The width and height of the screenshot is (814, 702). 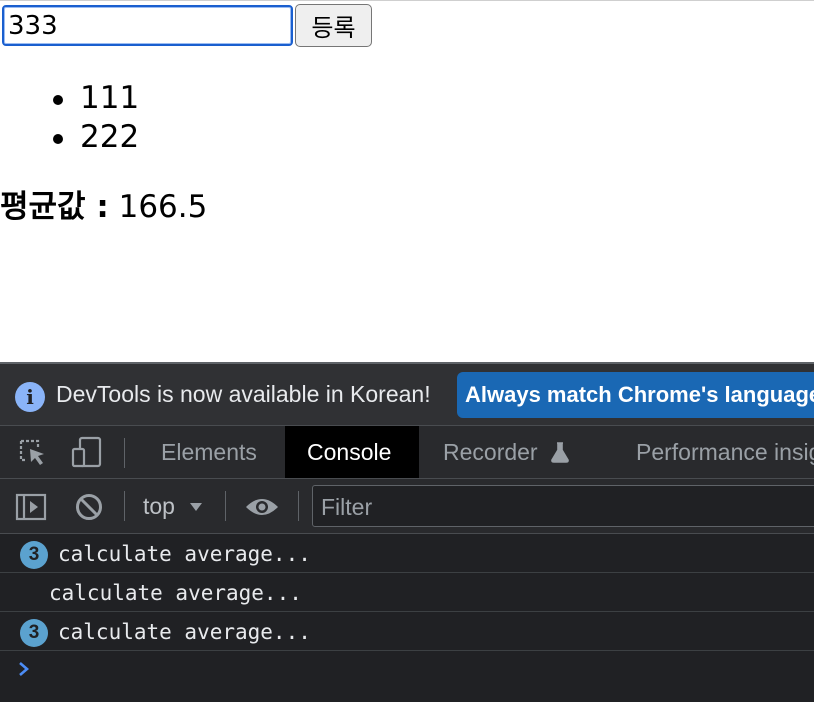 What do you see at coordinates (30, 397) in the screenshot?
I see `info-icon: i` at bounding box center [30, 397].